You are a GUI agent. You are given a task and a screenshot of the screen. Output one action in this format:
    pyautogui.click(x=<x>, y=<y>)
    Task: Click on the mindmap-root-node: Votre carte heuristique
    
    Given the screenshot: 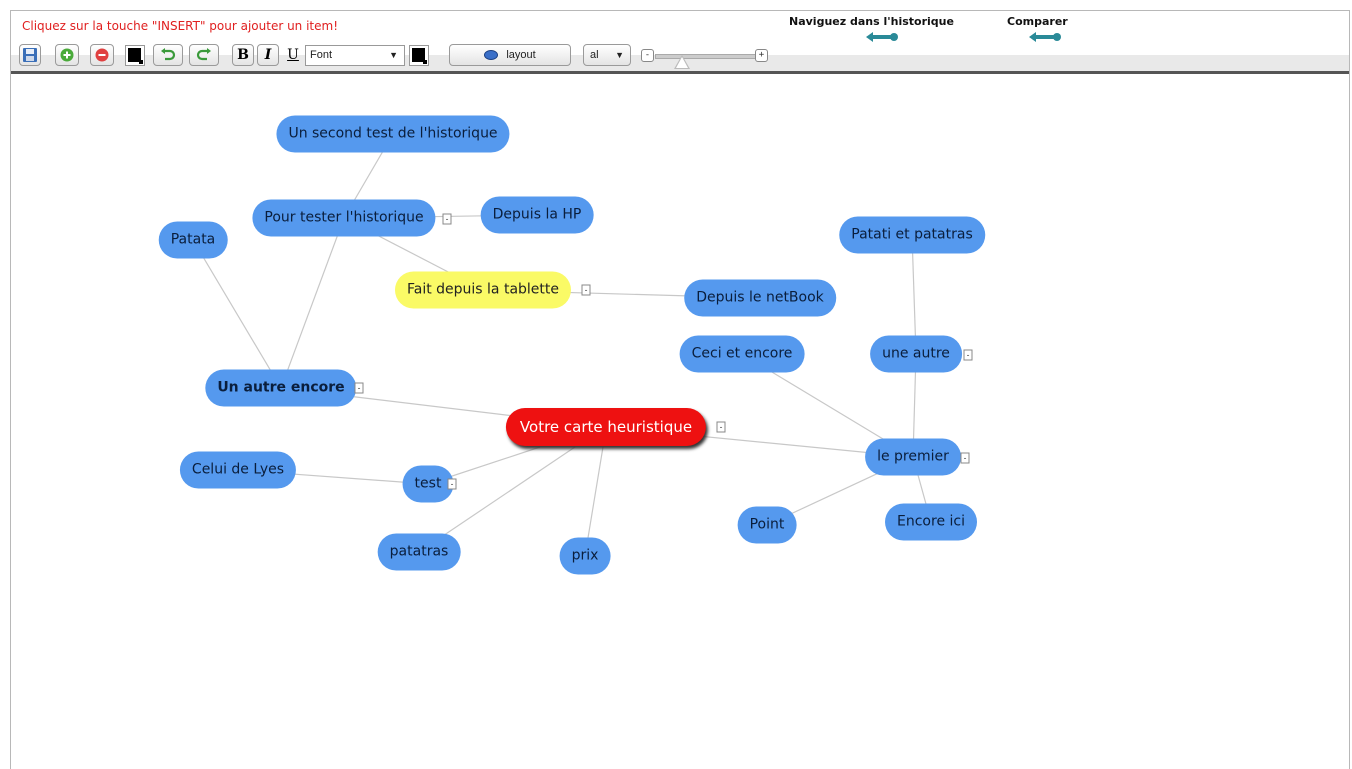 What is the action you would take?
    pyautogui.click(x=606, y=427)
    